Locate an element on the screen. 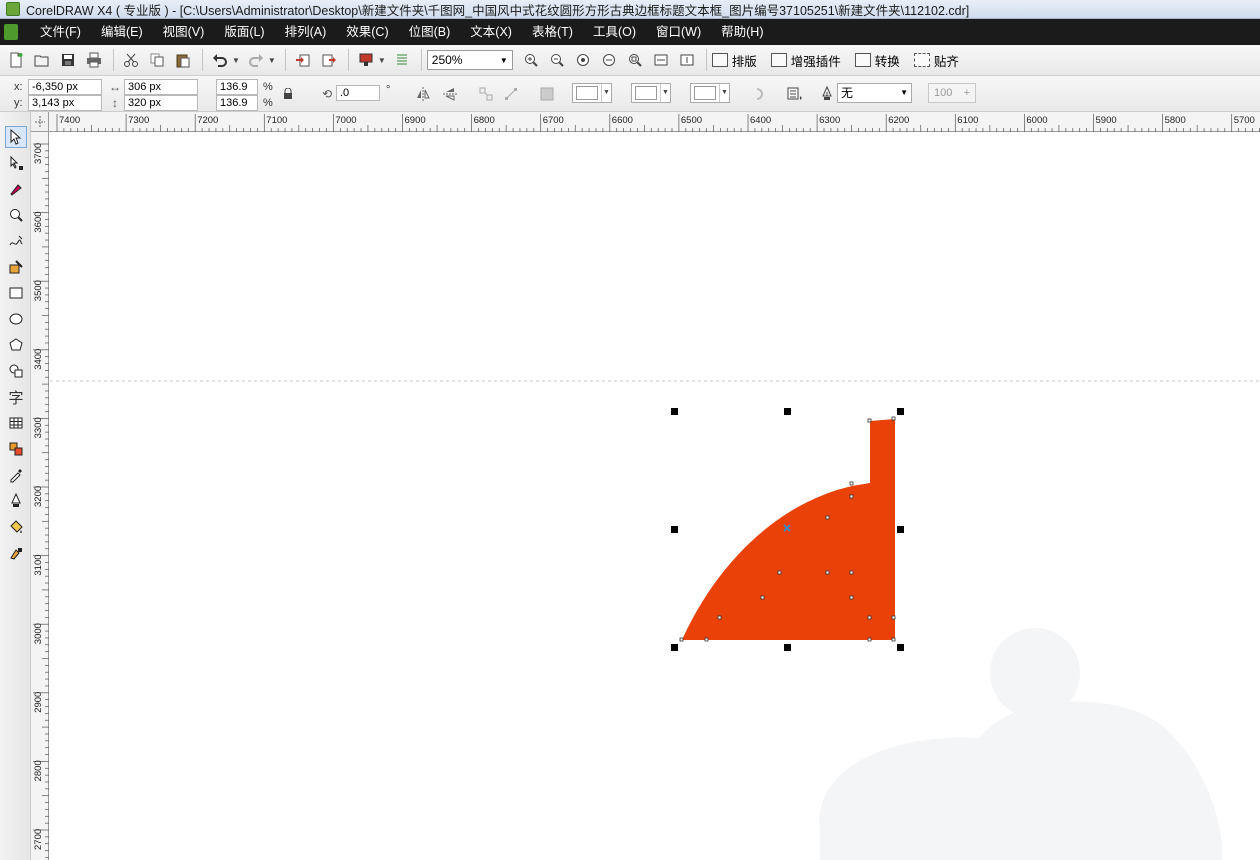 This screenshot has width=1260, height=860. application-launcher-dropdown-icon: ▼ is located at coordinates (382, 60).